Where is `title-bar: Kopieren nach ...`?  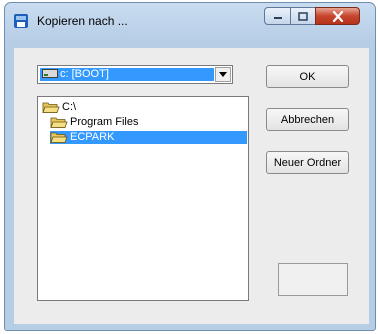
title-bar: Kopieren nach ... is located at coordinates (190, 18).